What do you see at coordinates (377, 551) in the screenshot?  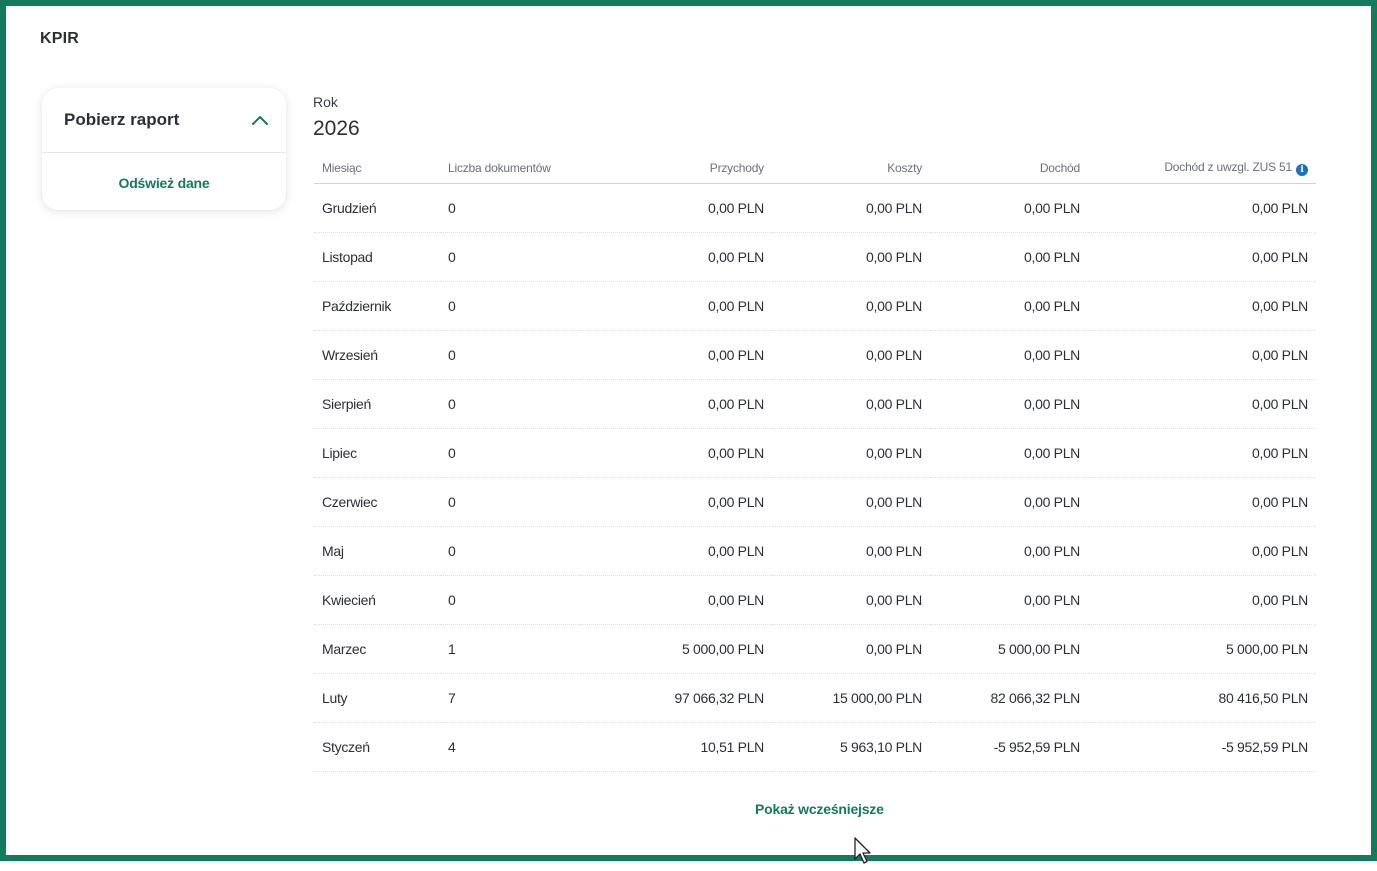 I see `cell-month: Maj` at bounding box center [377, 551].